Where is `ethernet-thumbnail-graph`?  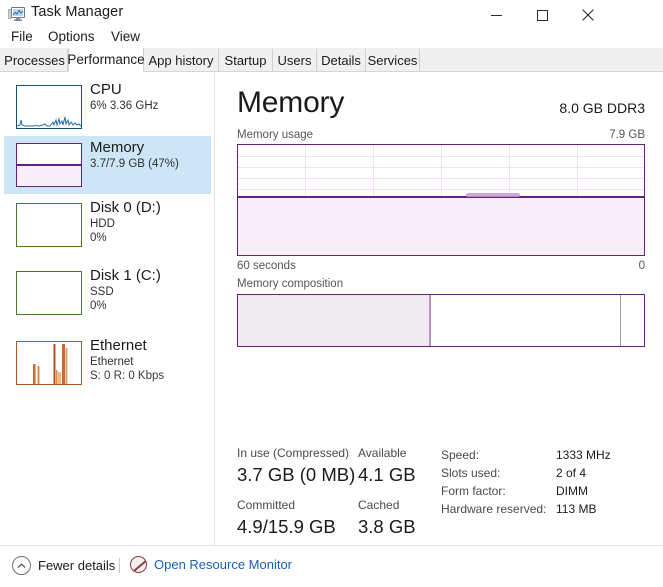 ethernet-thumbnail-graph is located at coordinates (49, 363).